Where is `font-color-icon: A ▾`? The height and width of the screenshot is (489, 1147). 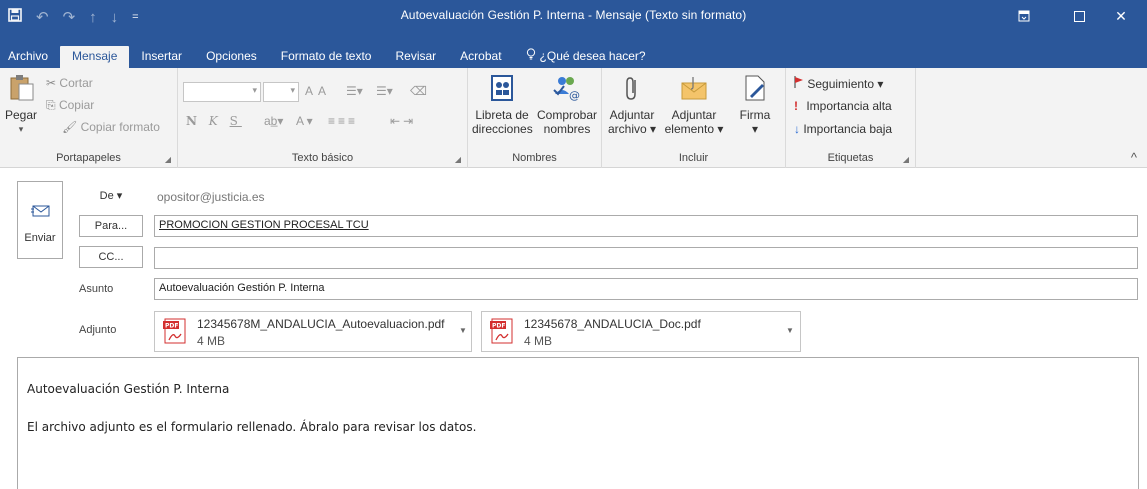 font-color-icon: A ▾ is located at coordinates (304, 121).